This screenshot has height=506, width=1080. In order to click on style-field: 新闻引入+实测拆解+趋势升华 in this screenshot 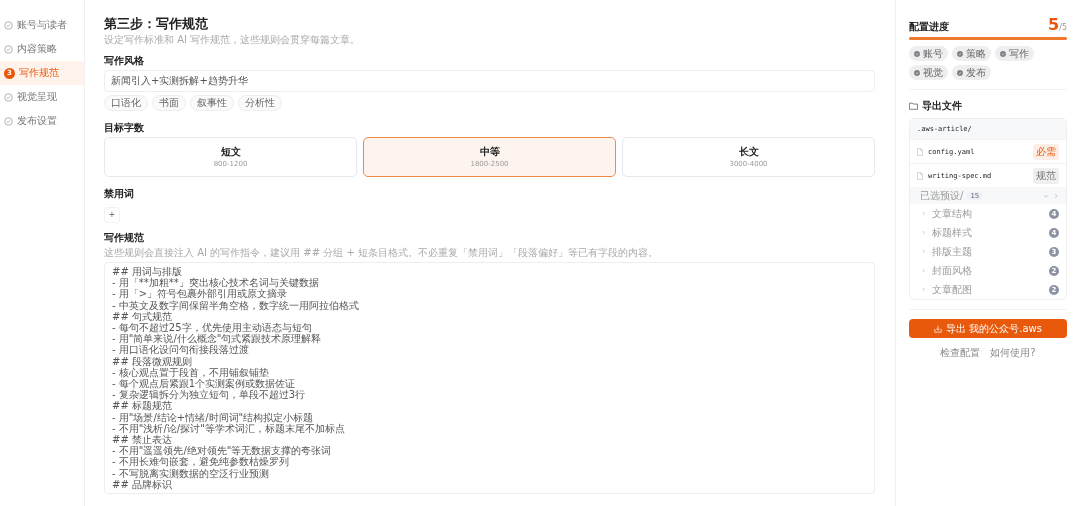, I will do `click(489, 81)`.